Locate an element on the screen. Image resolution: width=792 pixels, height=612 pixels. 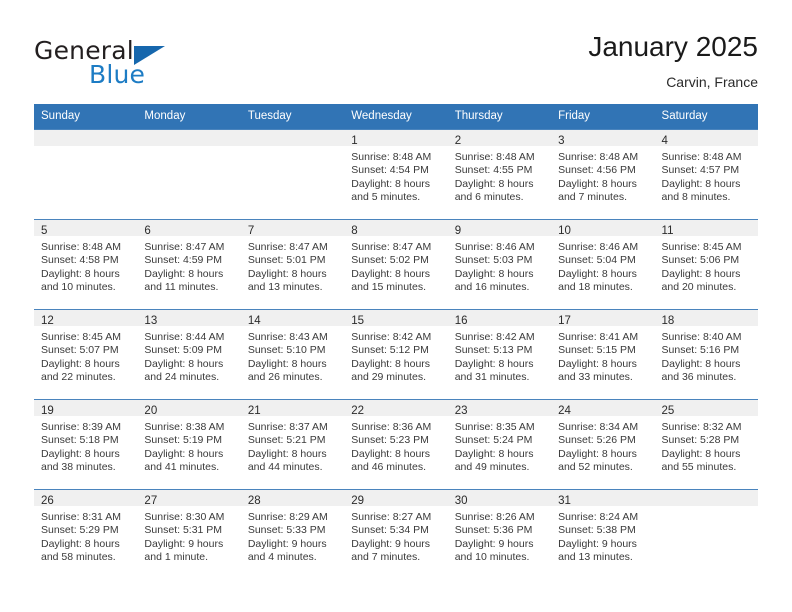
day-number-bar: 27 is located at coordinates (189, 498).